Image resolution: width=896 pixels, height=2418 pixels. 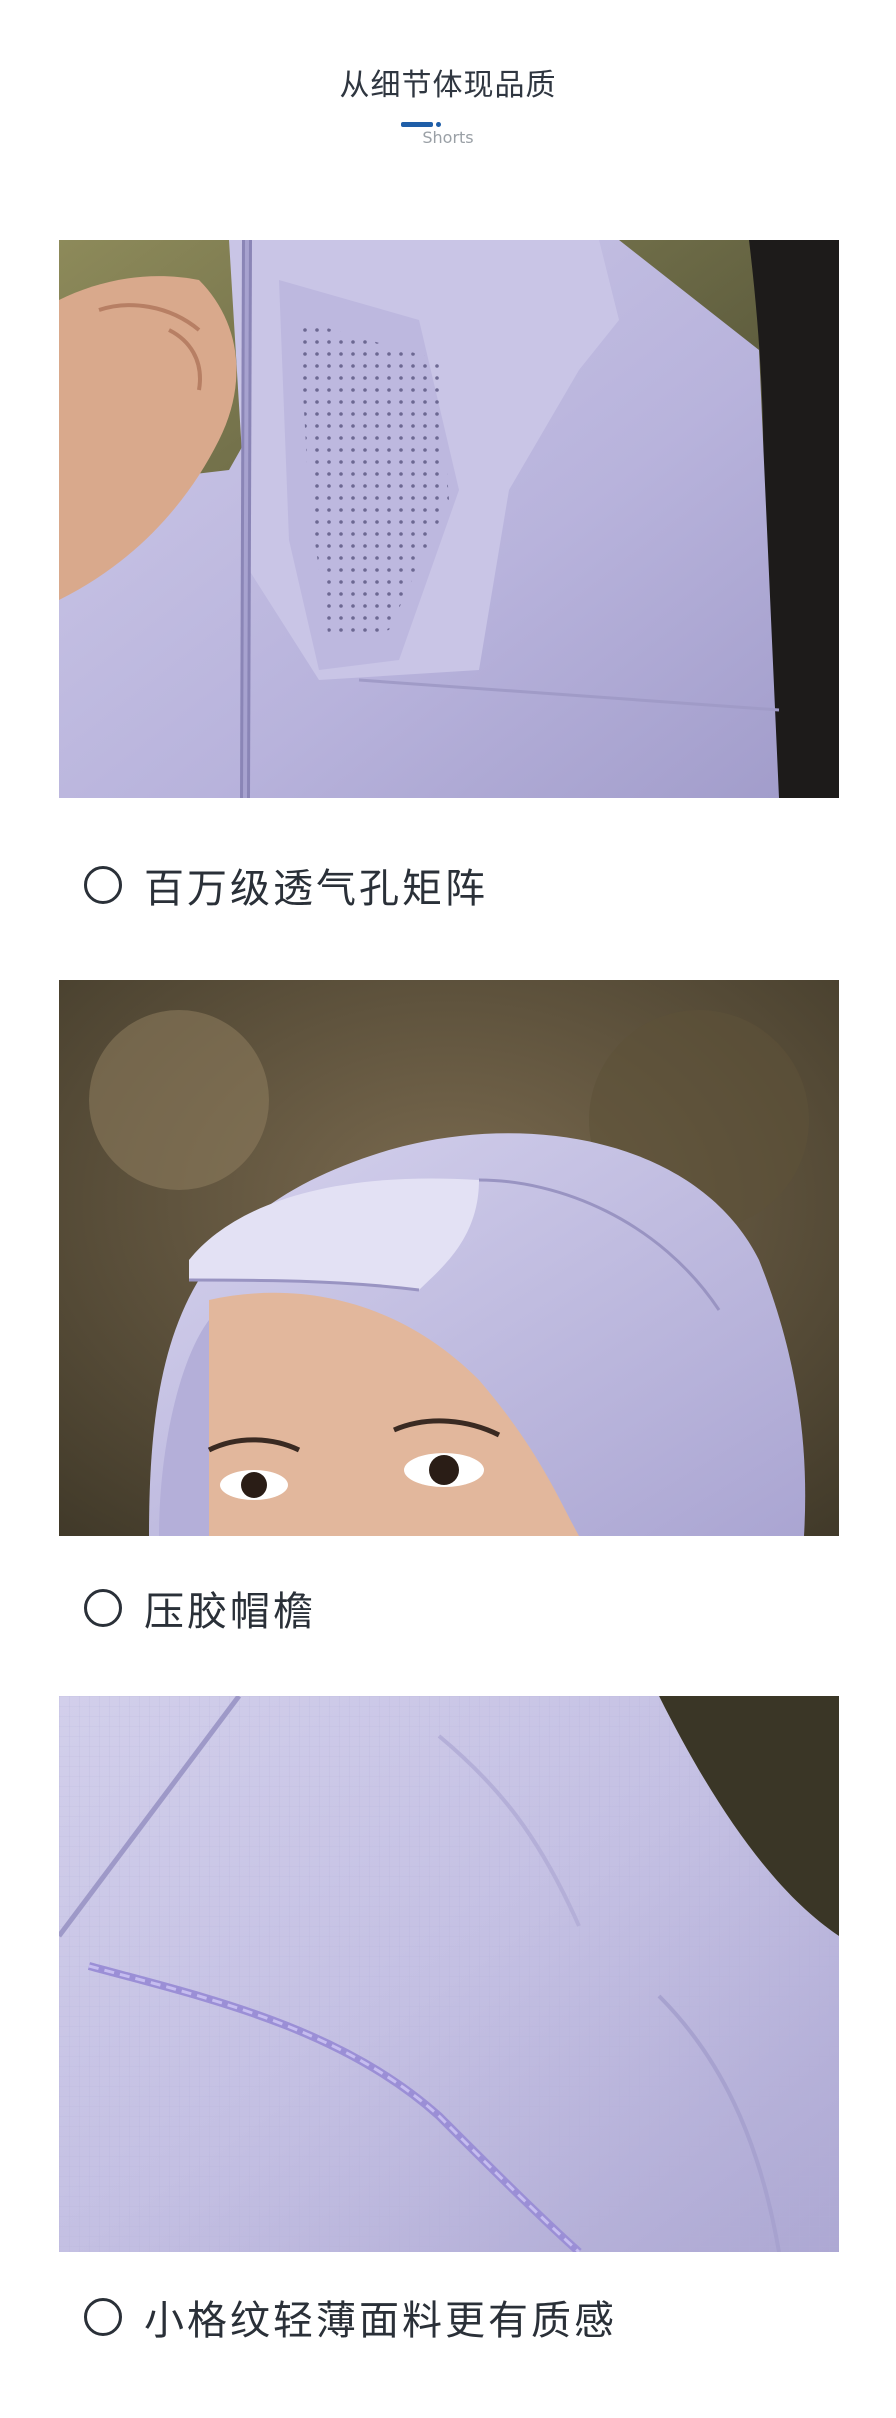 I want to click on feature-caption-3: 小格纹轻薄面料更有质感, so click(x=350, y=2317).